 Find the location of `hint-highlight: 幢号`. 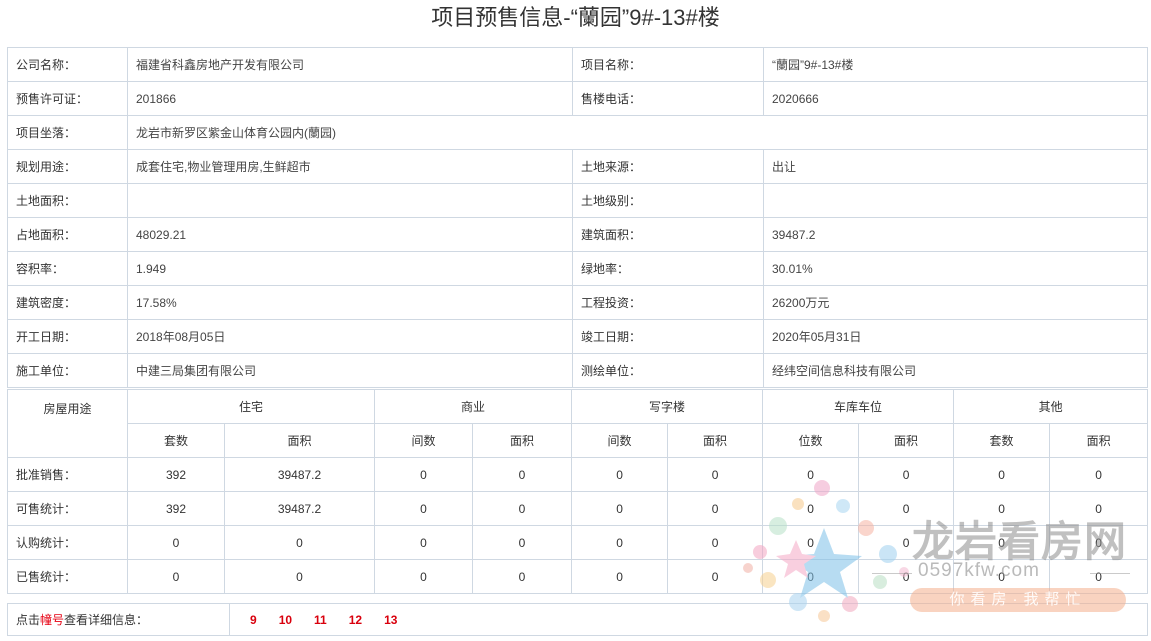

hint-highlight: 幢号 is located at coordinates (52, 620).